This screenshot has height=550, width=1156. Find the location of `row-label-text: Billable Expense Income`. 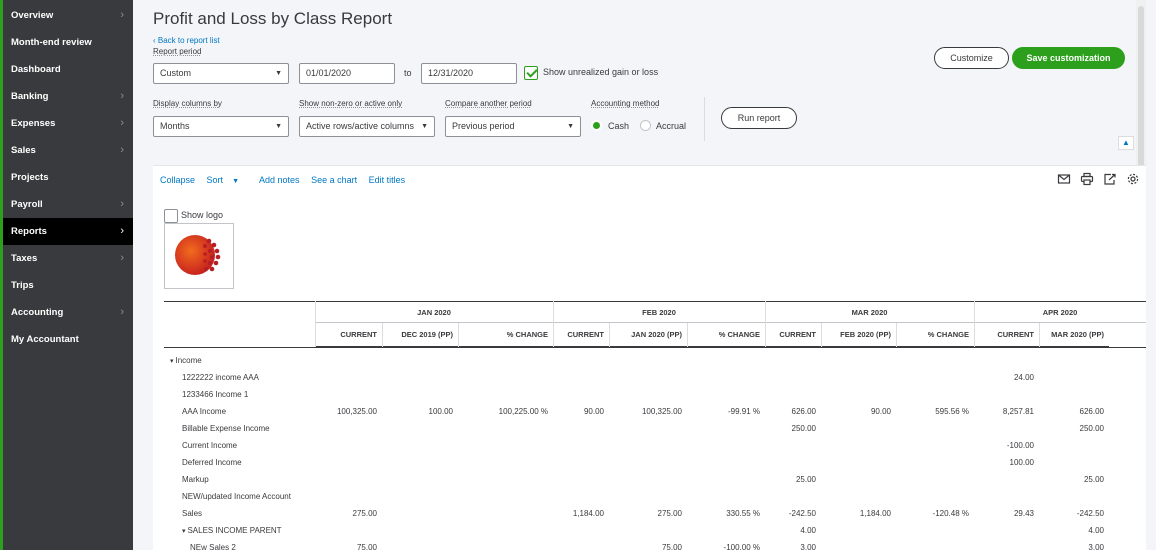

row-label-text: Billable Expense Income is located at coordinates (226, 428).